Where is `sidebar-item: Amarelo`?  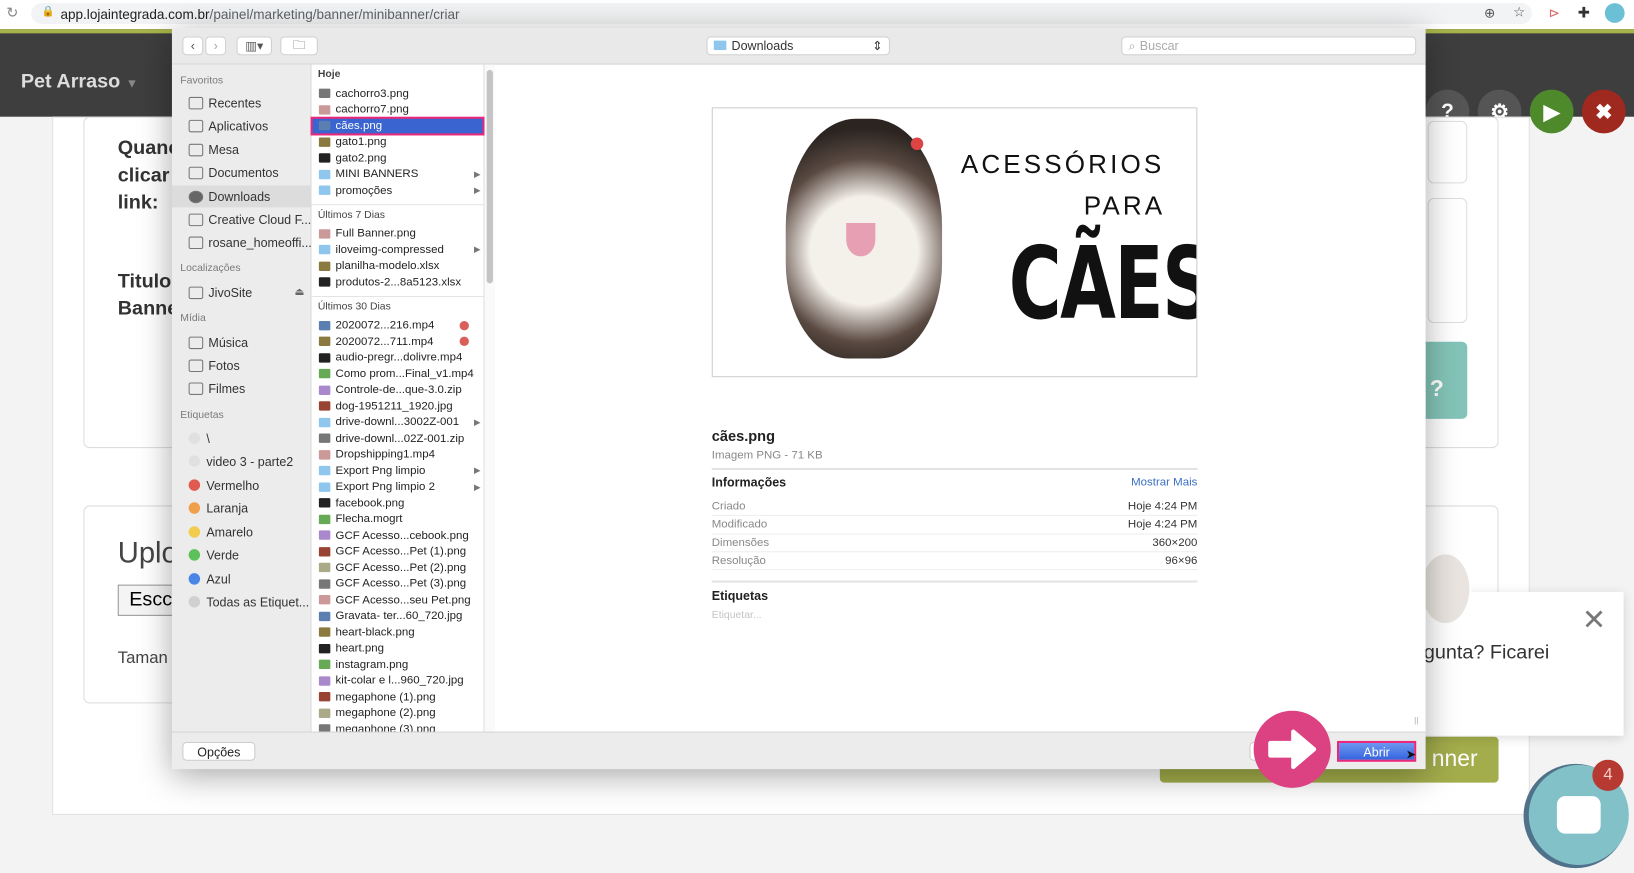
sidebar-item: Amarelo is located at coordinates (241, 532).